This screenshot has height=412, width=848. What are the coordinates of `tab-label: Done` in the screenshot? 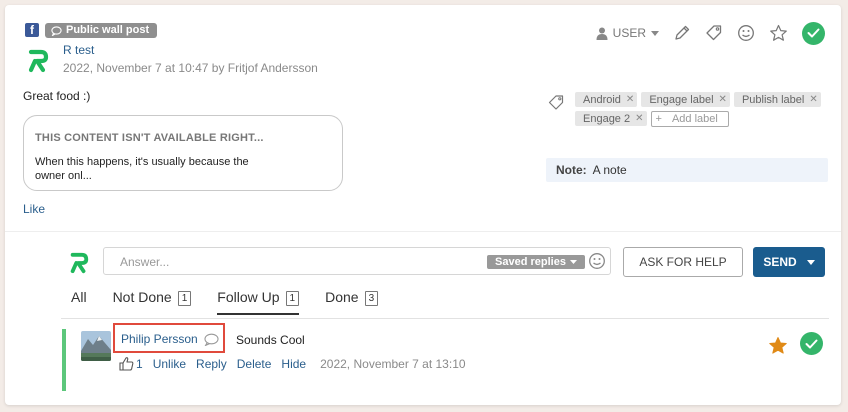 It's located at (342, 297).